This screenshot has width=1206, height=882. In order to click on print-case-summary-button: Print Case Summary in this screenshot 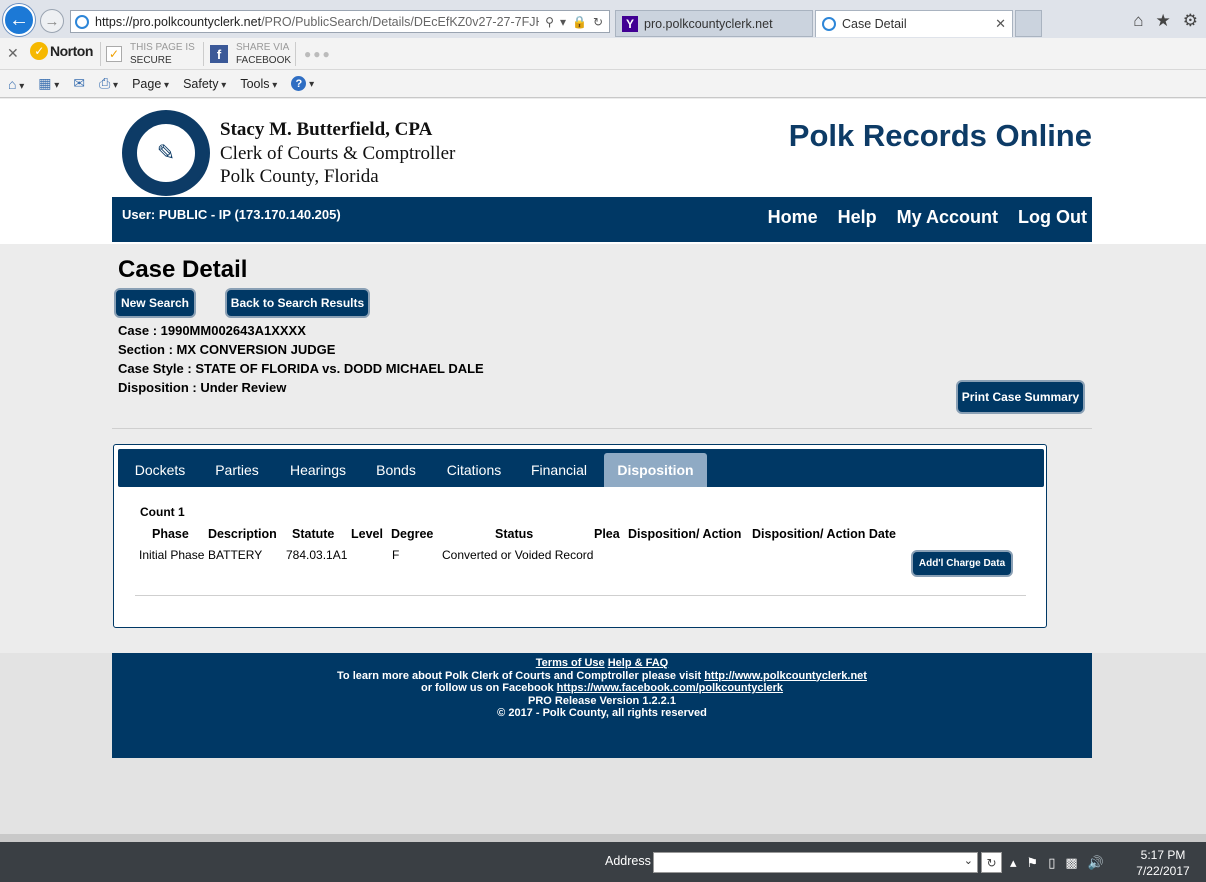, I will do `click(1020, 397)`.